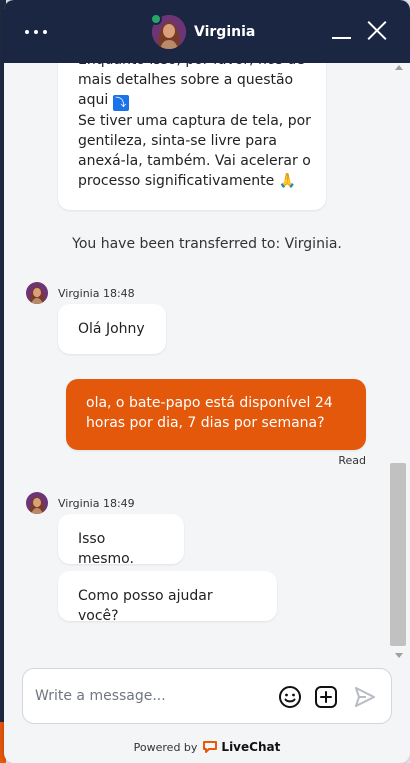 The height and width of the screenshot is (763, 410). Describe the element at coordinates (150, 696) in the screenshot. I see `message-input` at that location.